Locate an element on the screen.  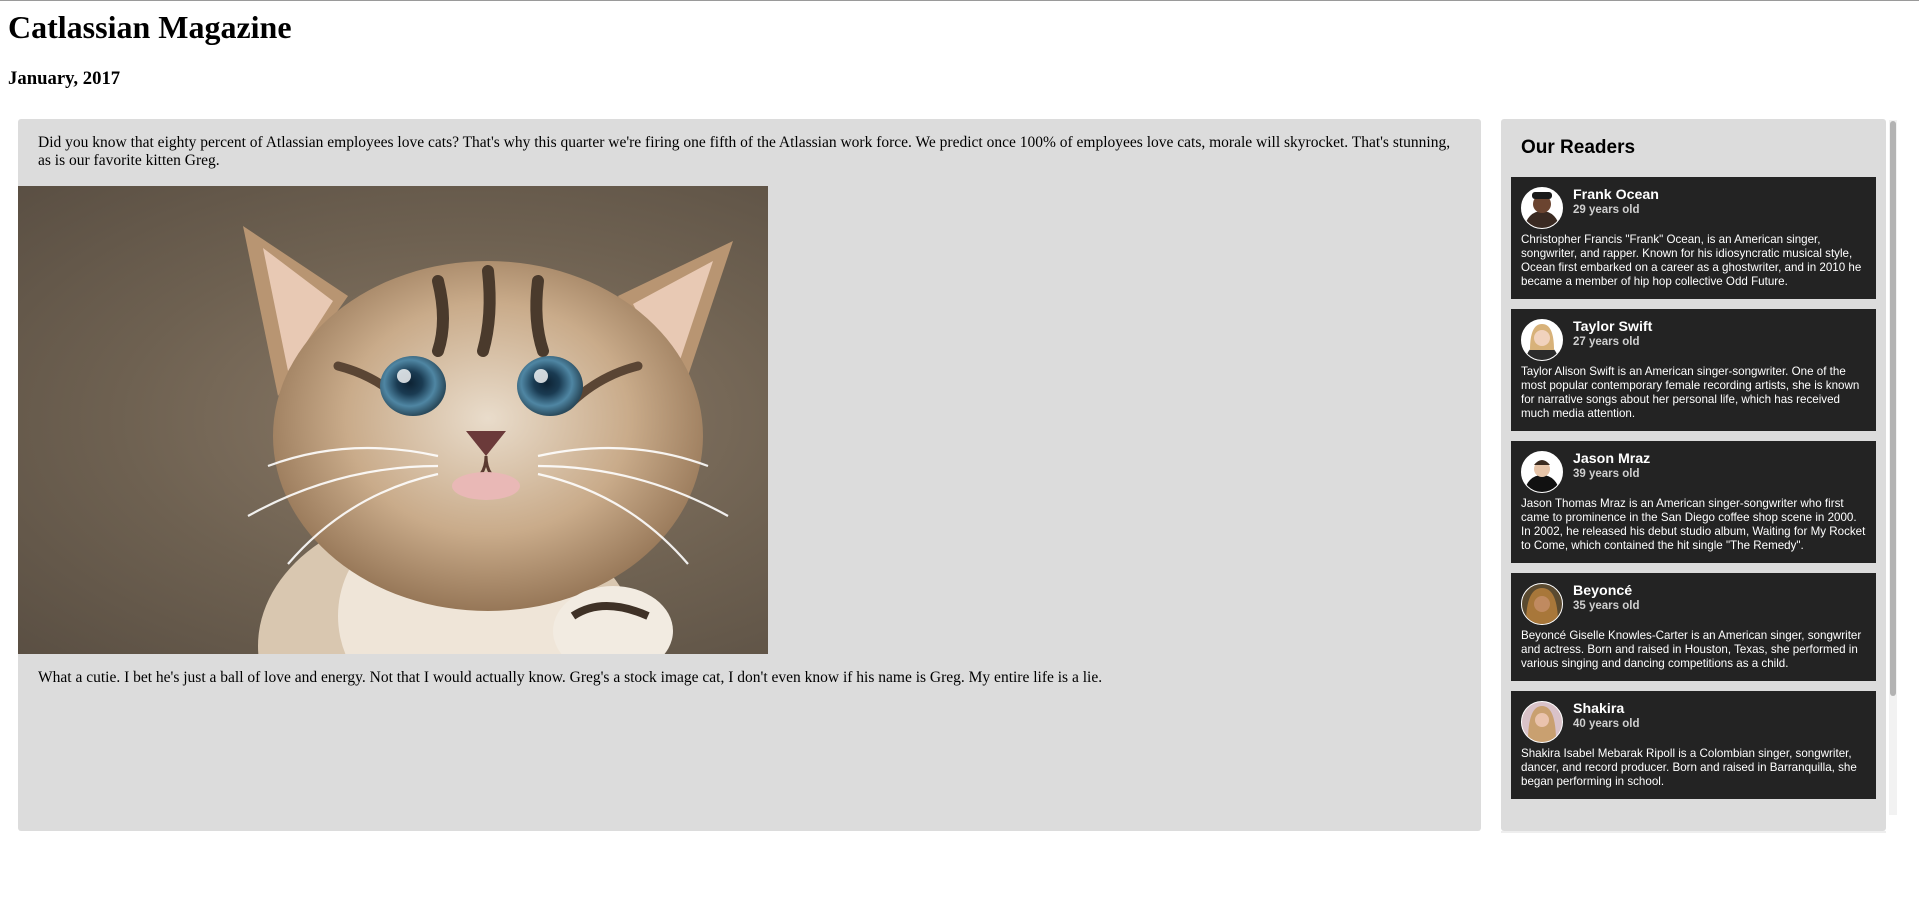
reader-name: Taylor Swift is located at coordinates (1613, 327).